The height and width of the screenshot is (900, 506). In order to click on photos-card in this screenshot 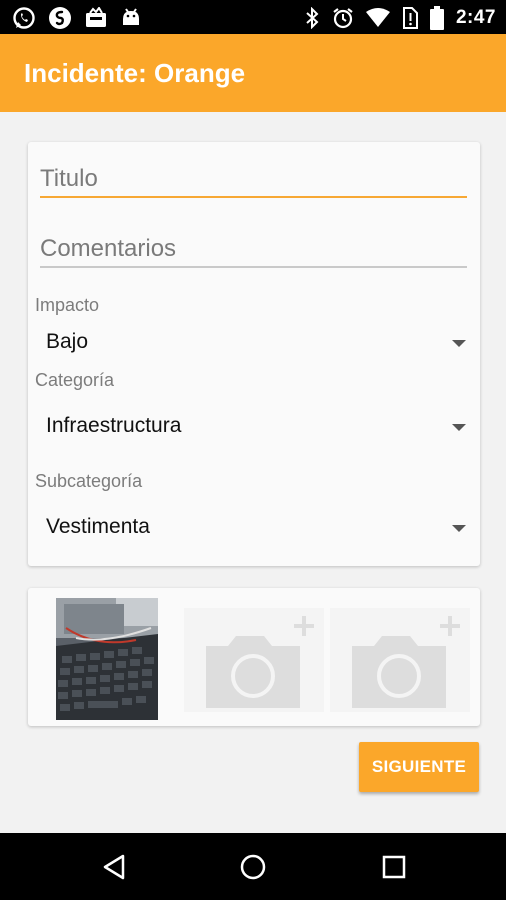, I will do `click(254, 657)`.